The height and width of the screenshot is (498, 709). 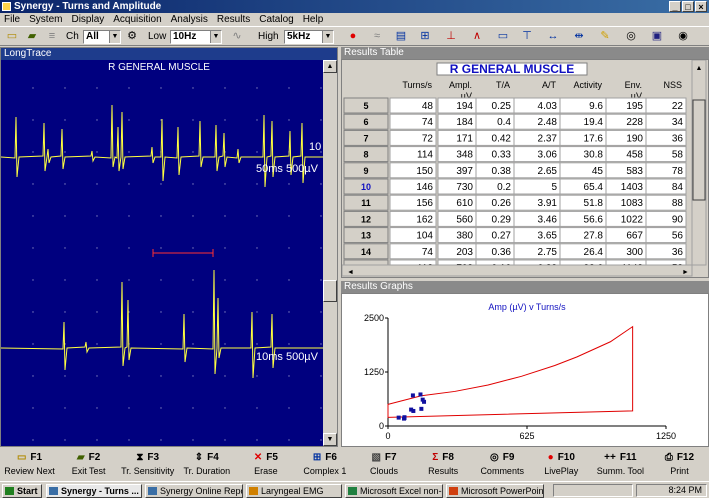 I want to click on cell-value: 190, so click(x=634, y=138).